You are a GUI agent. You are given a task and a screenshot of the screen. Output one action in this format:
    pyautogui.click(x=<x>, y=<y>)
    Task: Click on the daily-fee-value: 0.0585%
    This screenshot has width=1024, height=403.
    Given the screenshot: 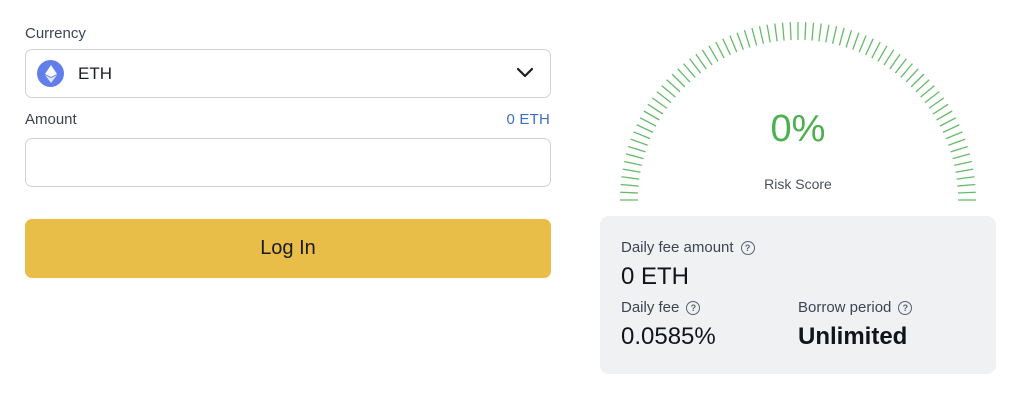 What is the action you would take?
    pyautogui.click(x=668, y=336)
    